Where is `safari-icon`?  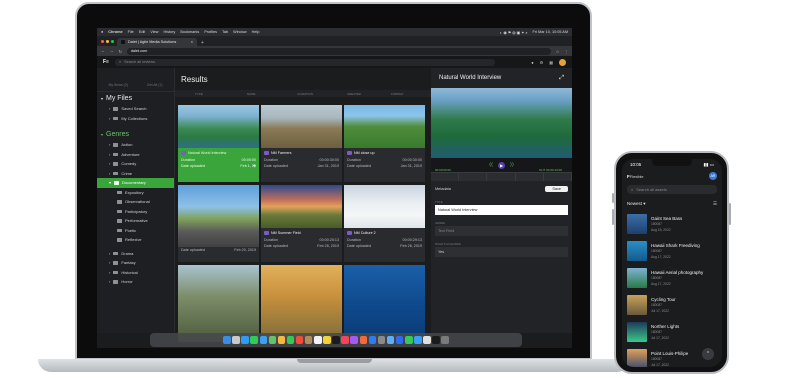 safari-icon is located at coordinates (245, 340).